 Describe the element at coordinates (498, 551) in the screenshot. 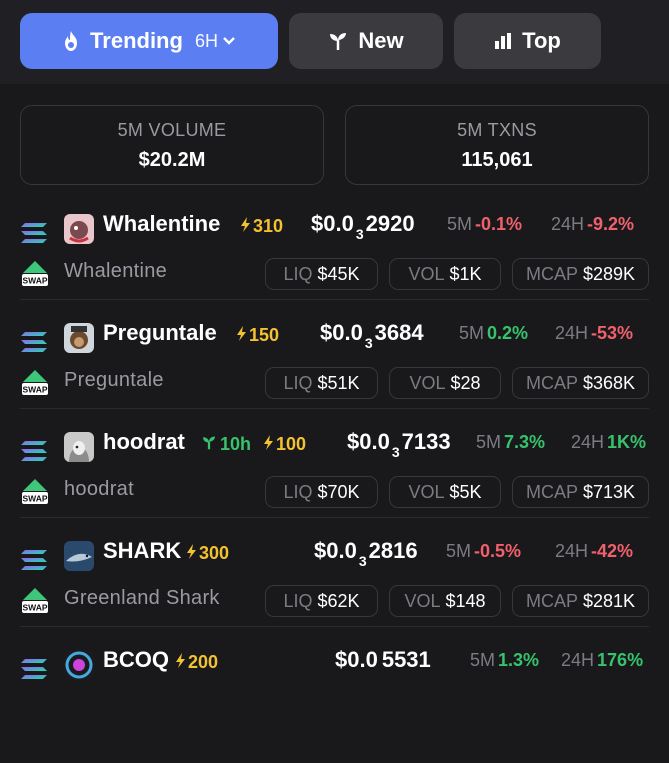

I see `change-5m-value: -0.5%` at that location.